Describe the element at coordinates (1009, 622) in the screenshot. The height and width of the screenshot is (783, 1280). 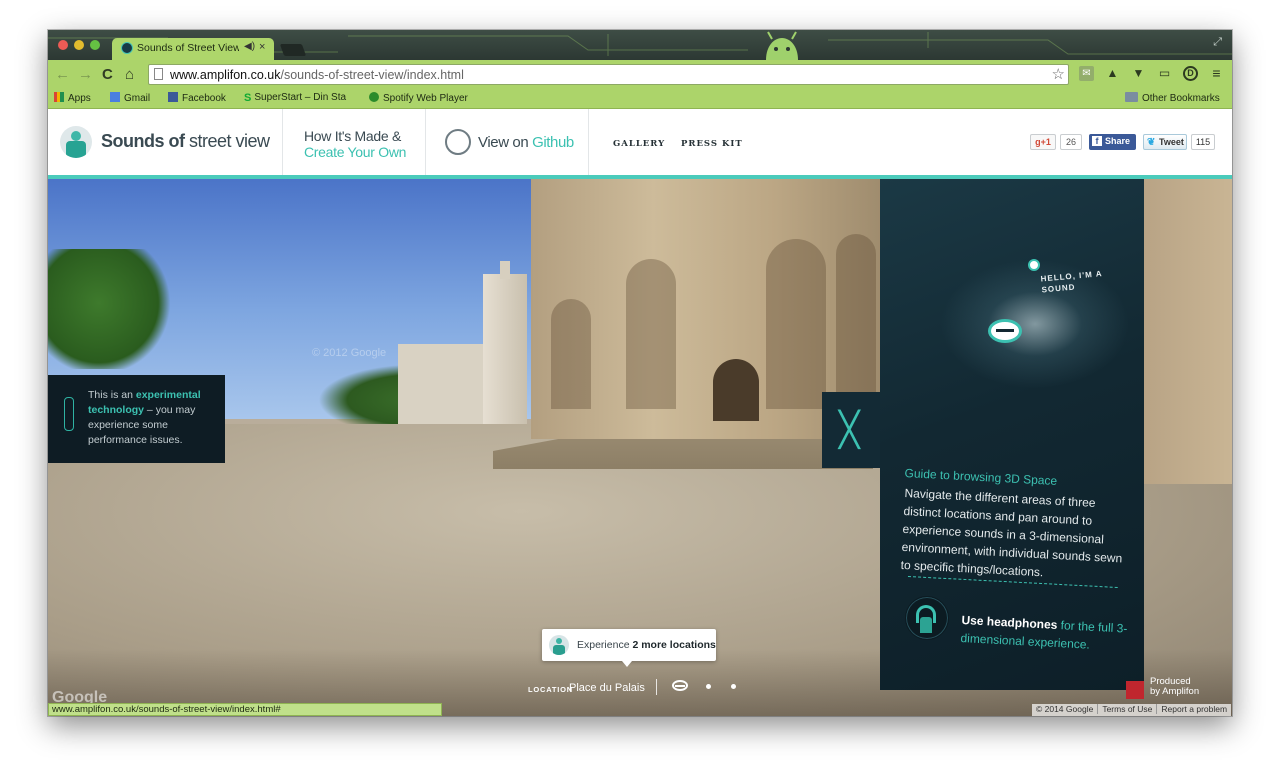
I see `headphones-strong: Use headphones` at that location.